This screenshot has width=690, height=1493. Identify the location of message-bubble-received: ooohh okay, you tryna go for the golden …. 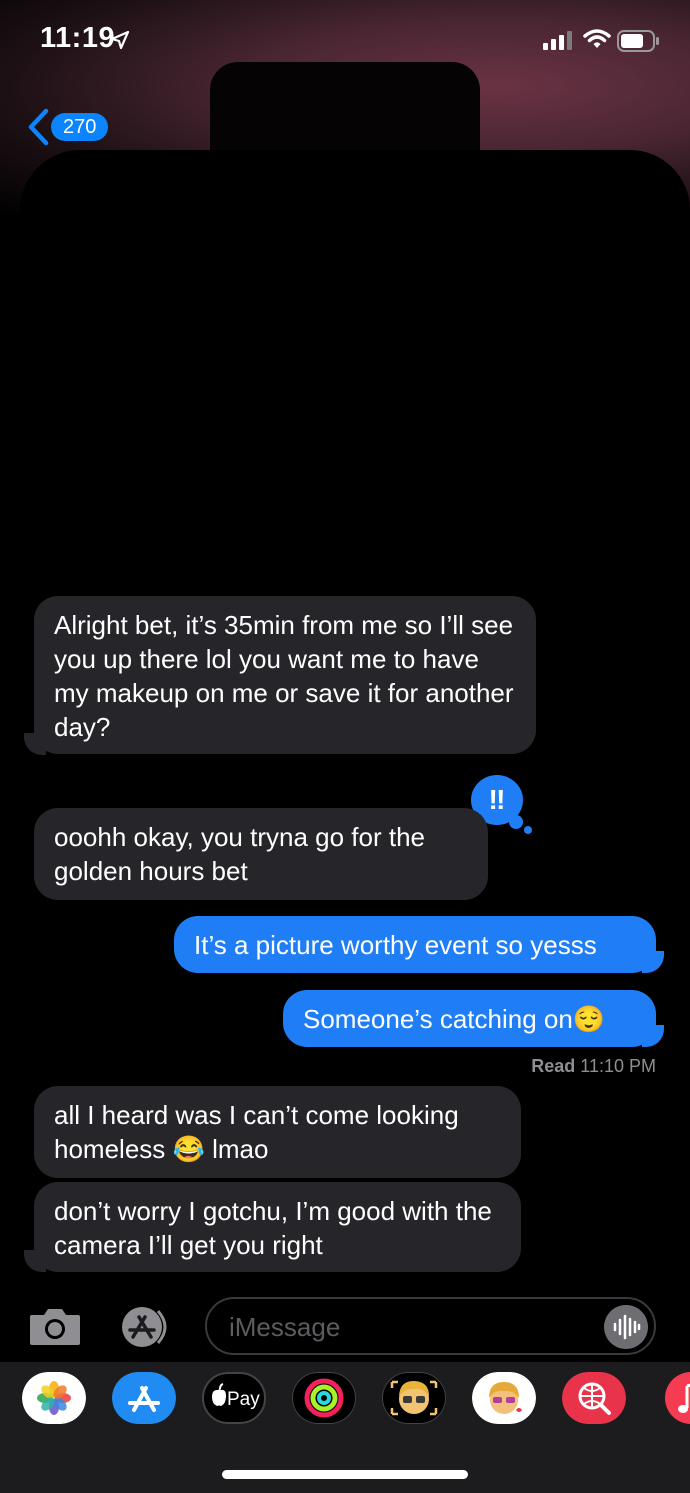
(261, 854).